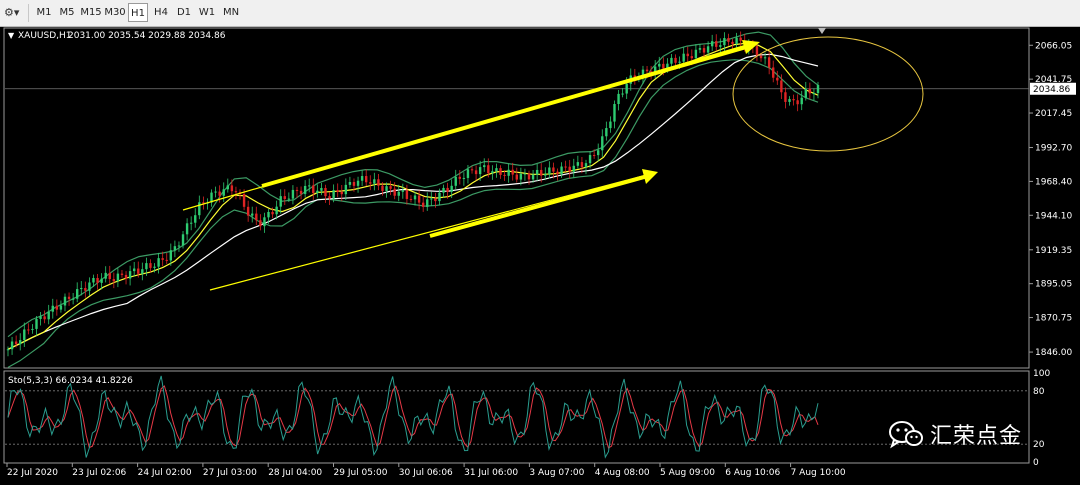  What do you see at coordinates (906, 435) in the screenshot?
I see `wechat-icon` at bounding box center [906, 435].